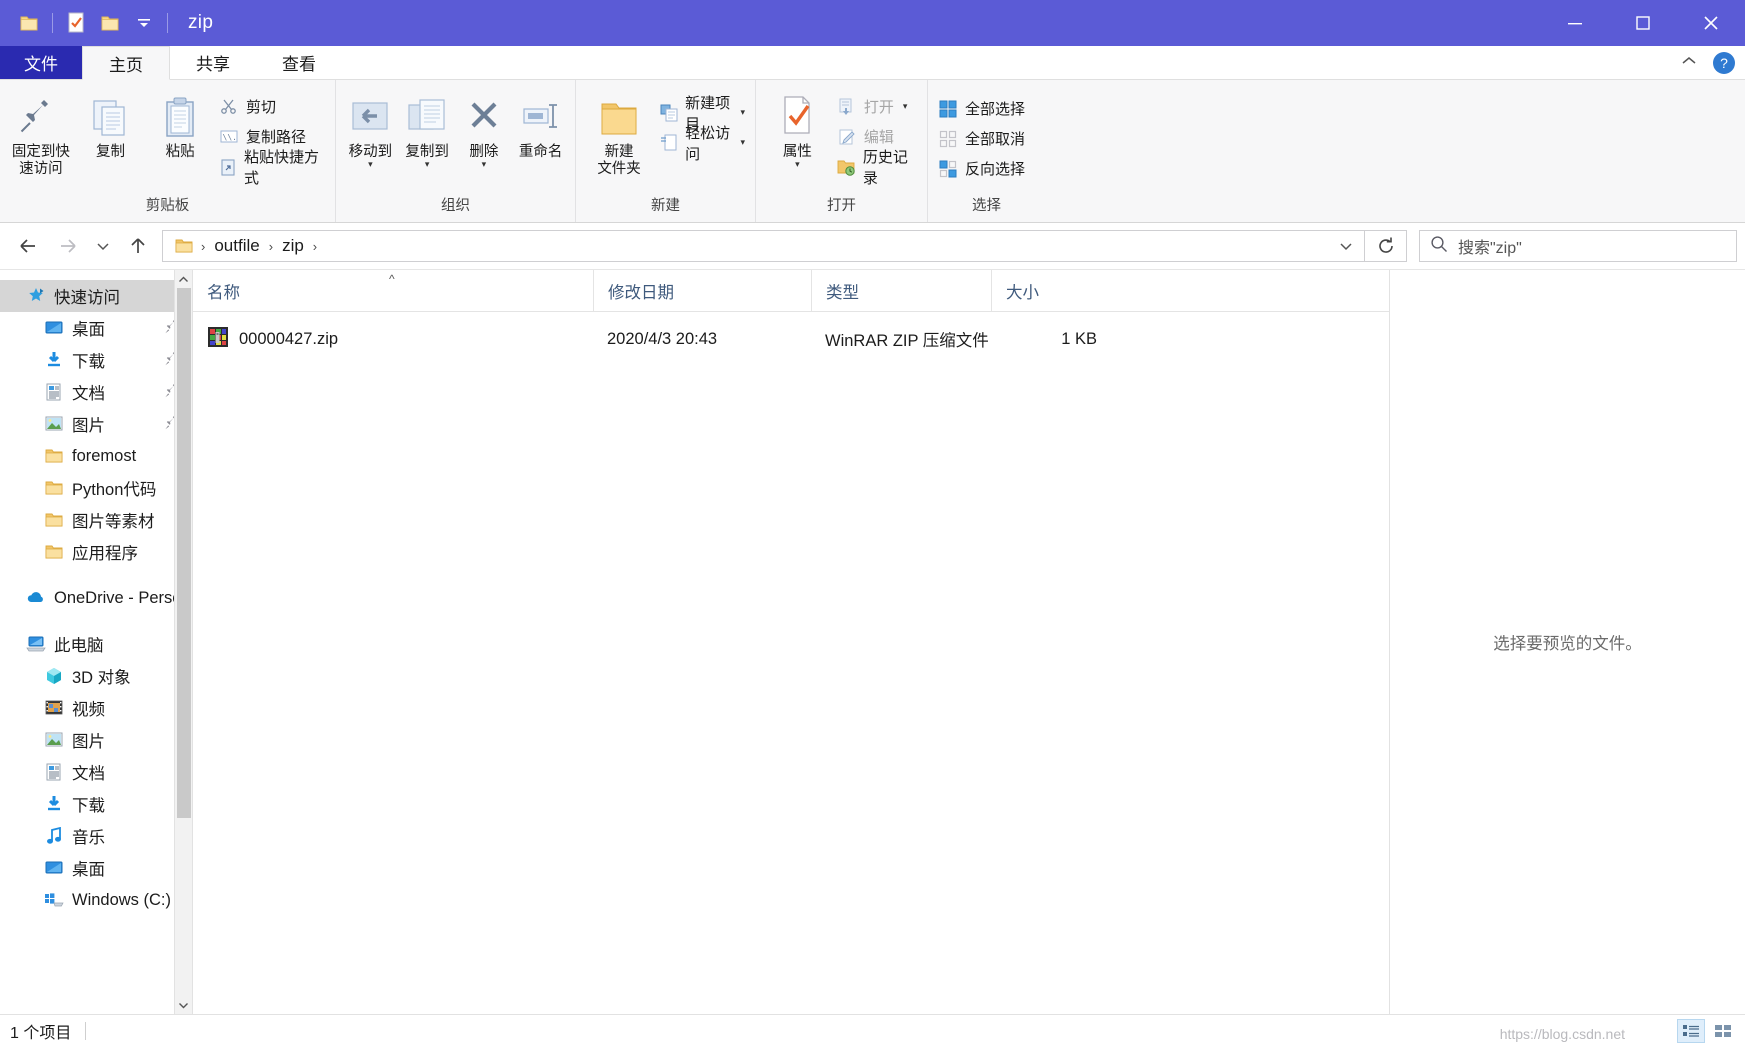 This screenshot has height=1046, width=1745. I want to click on collapse-ribbon-button, so click(1689, 63).